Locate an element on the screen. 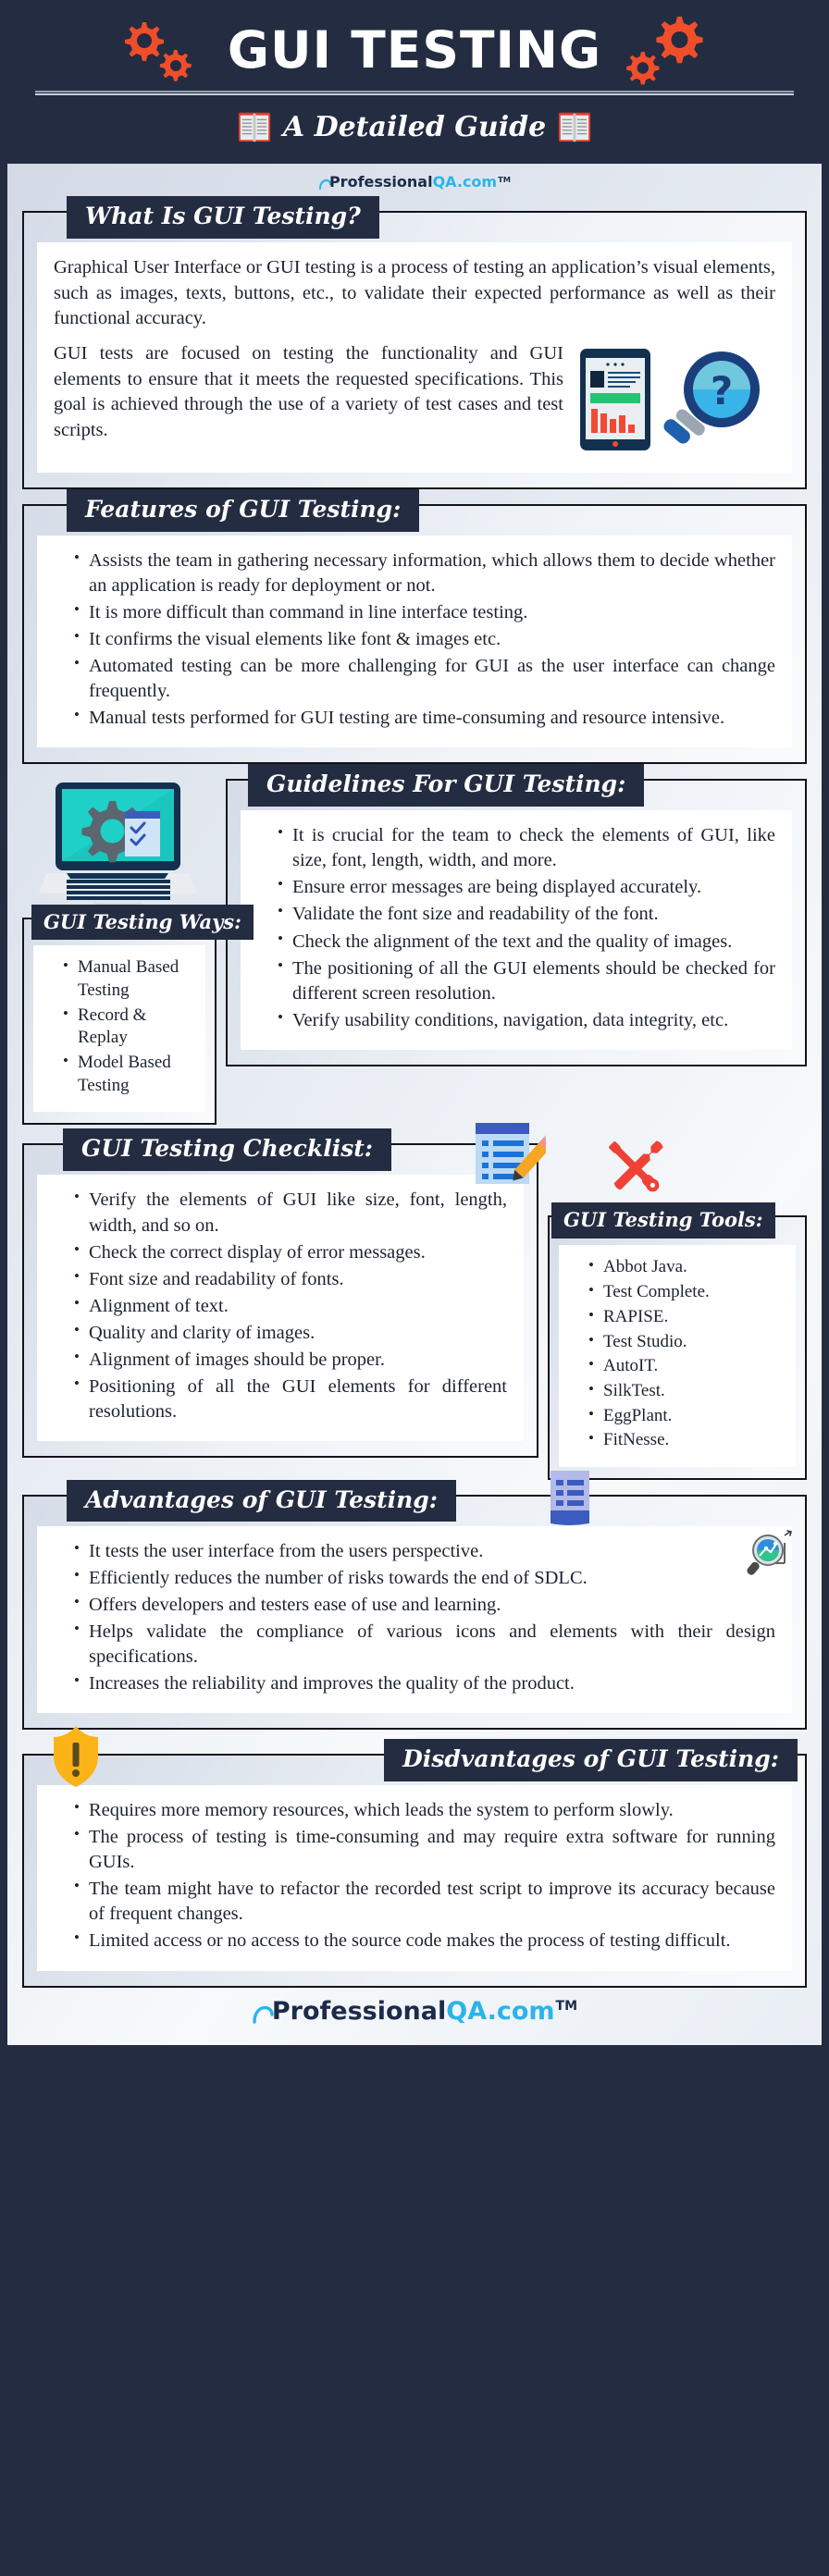  gears-left-decoration is located at coordinates (162, 50).